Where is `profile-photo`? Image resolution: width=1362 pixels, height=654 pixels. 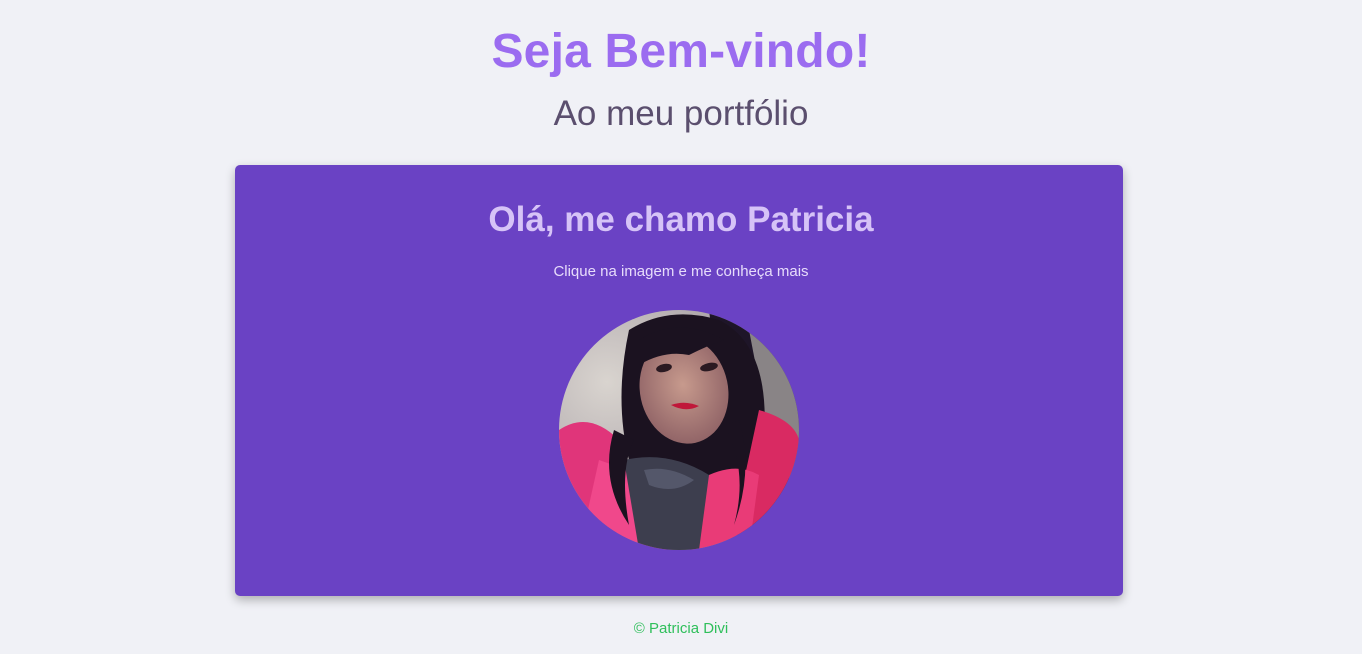
profile-photo is located at coordinates (679, 430).